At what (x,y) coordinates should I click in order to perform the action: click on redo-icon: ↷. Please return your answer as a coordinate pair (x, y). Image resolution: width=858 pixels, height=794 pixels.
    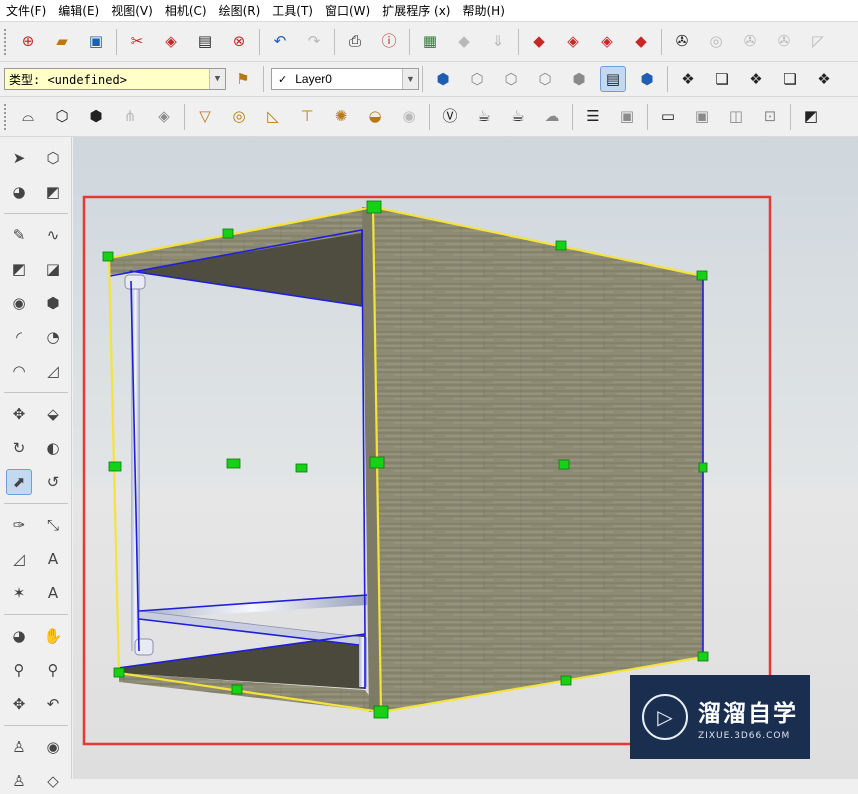
    Looking at the image, I should click on (314, 42).